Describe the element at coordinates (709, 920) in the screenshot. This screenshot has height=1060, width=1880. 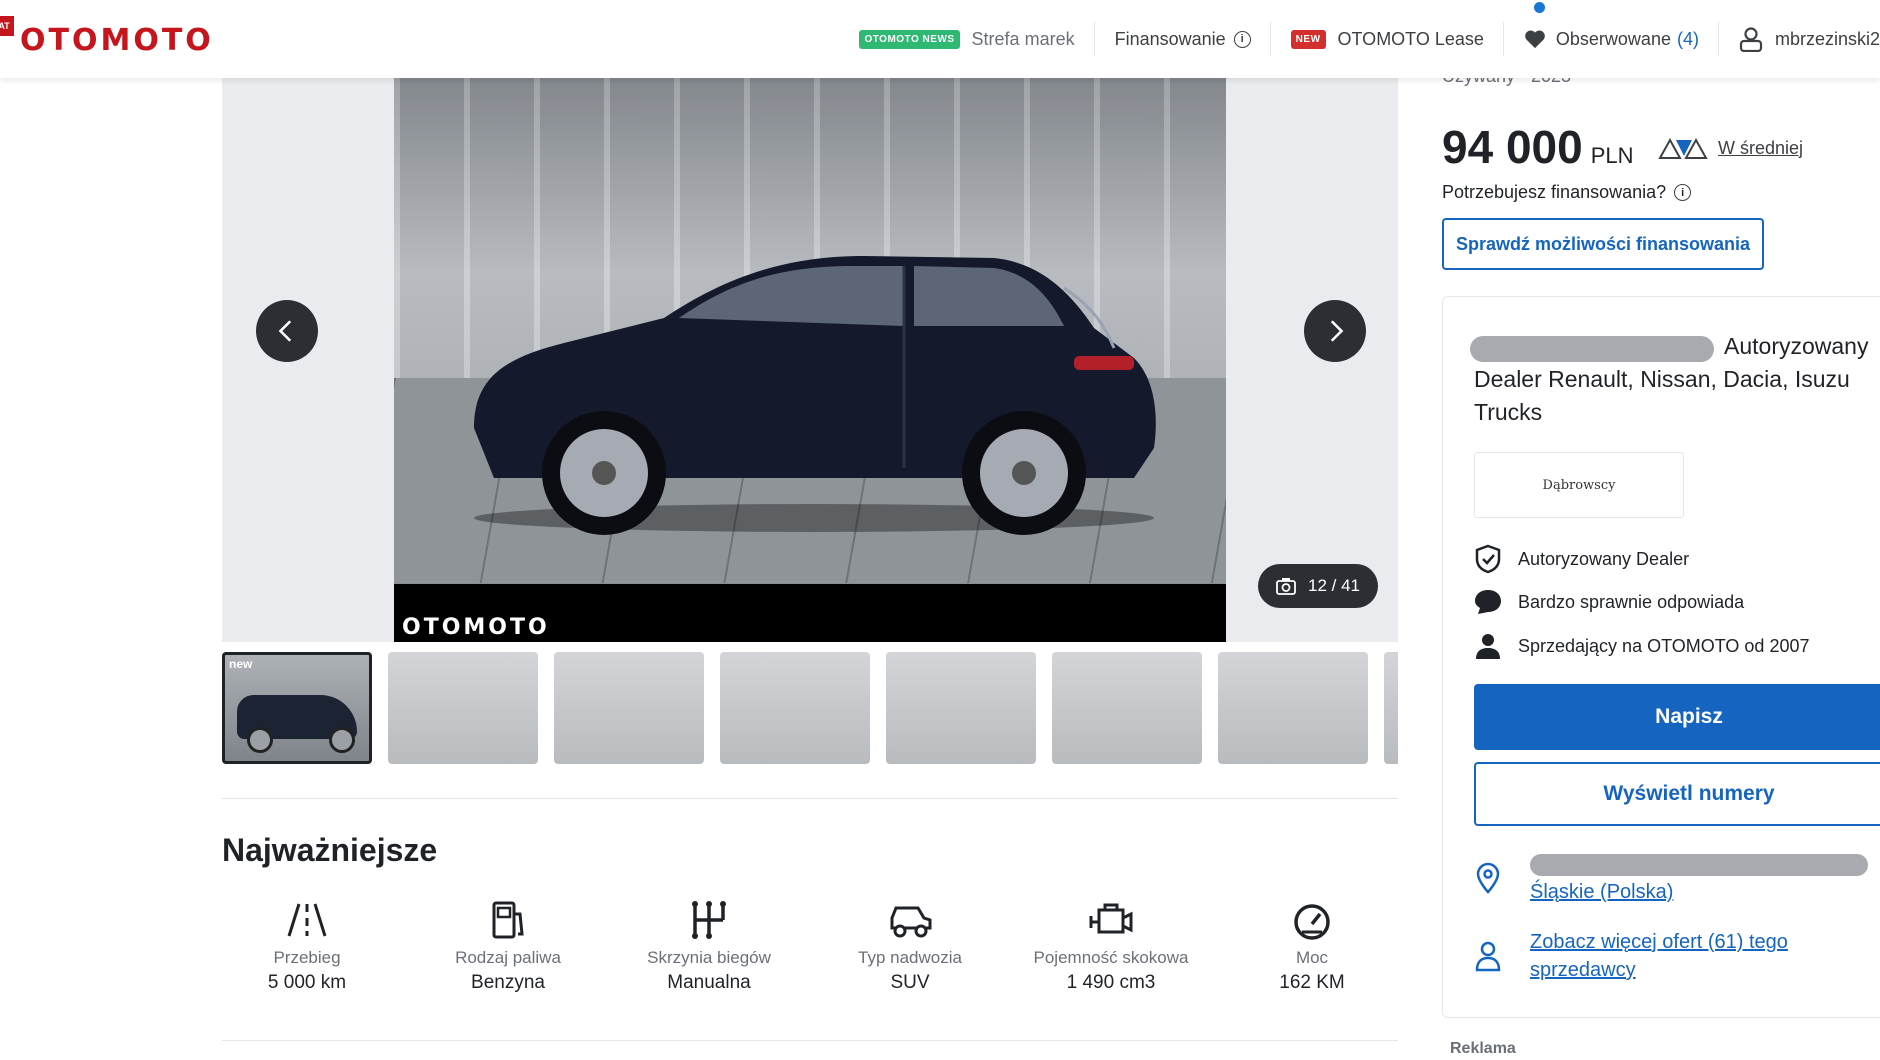
I see `gearbox-icon` at that location.